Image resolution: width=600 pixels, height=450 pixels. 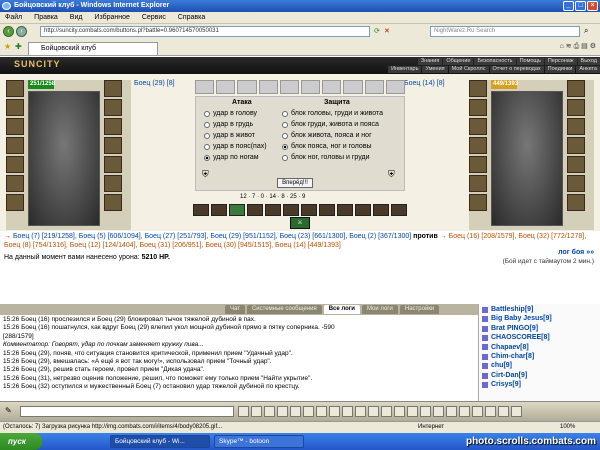 I want to click on nav-skills: Умения, so click(x=435, y=69).